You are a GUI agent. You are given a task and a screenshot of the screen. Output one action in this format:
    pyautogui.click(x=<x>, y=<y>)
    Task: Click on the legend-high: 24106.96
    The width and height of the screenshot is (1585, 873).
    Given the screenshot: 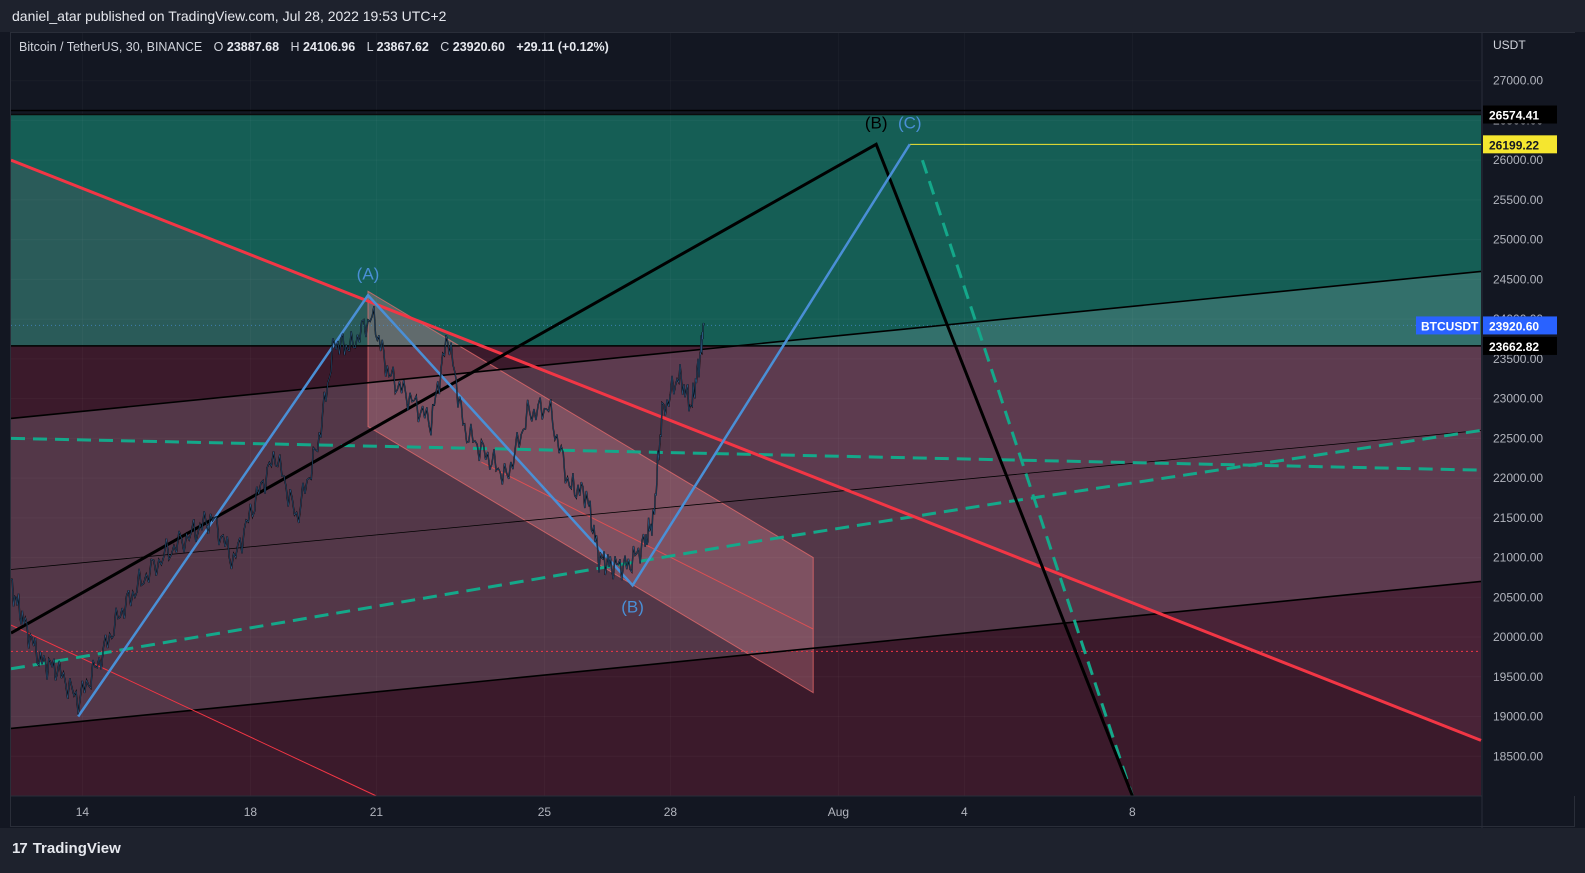 What is the action you would take?
    pyautogui.click(x=329, y=47)
    